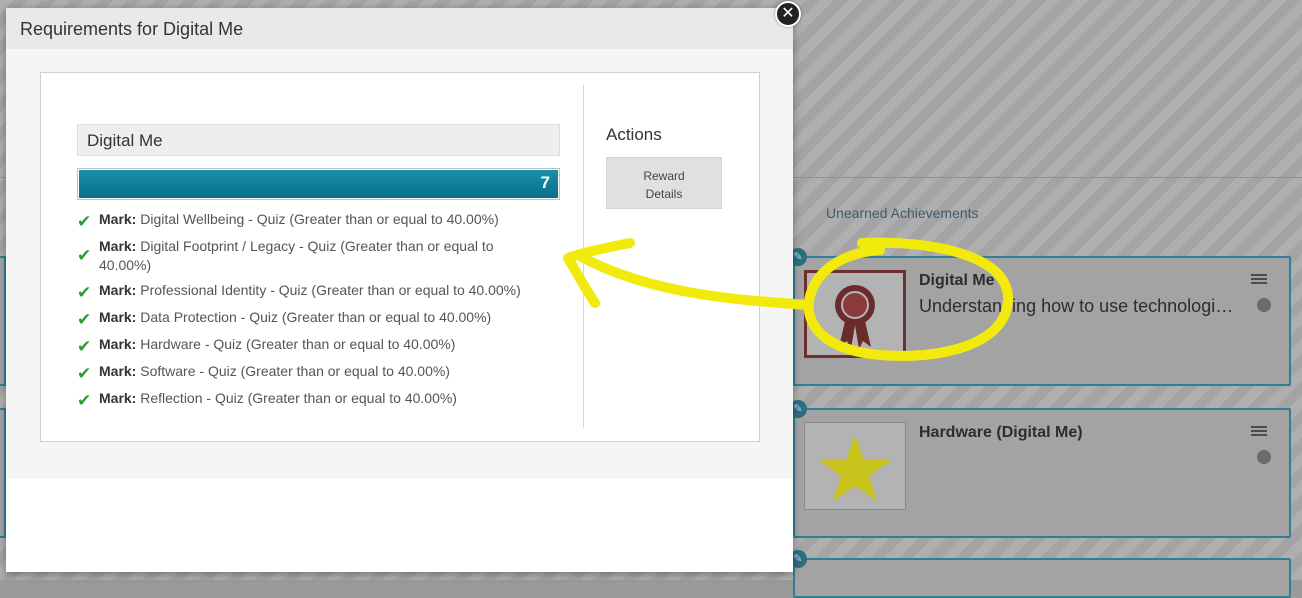 This screenshot has height=598, width=1302. I want to click on modal-header: Requirements for Digital Me, so click(399, 28).